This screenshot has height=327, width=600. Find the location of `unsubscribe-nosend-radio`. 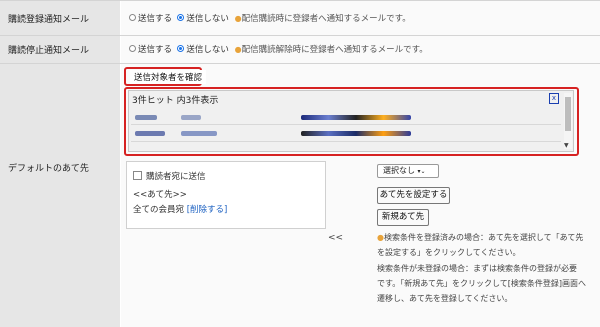

unsubscribe-nosend-radio is located at coordinates (181, 48).